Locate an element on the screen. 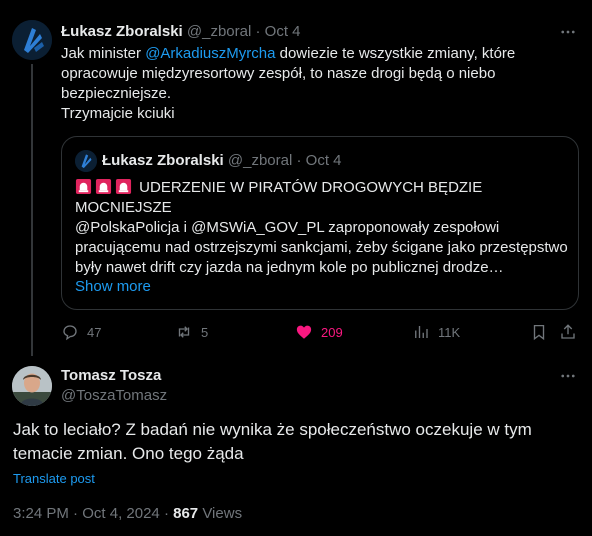 This screenshot has width=592, height=536. thread-line is located at coordinates (32, 210).